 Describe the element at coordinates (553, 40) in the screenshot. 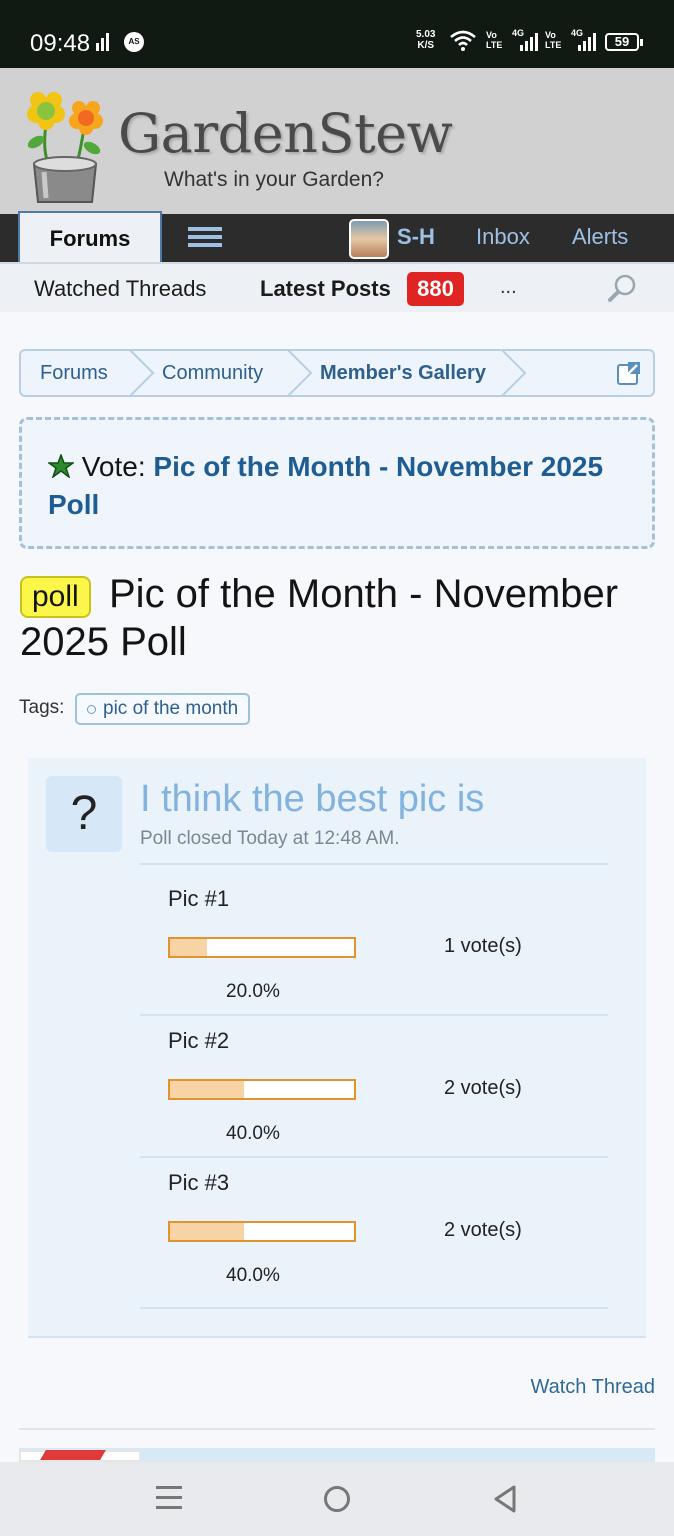

I see `volte-indicator-2: Vo LTE` at that location.